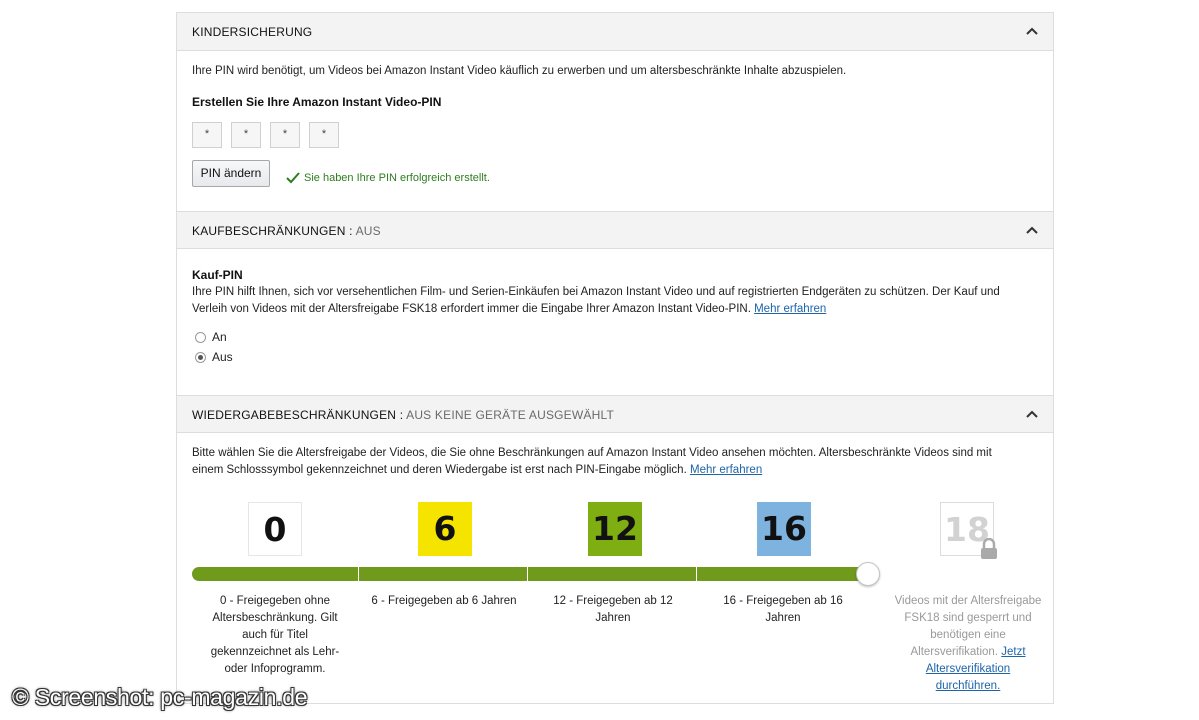 The height and width of the screenshot is (720, 1199). Describe the element at coordinates (275, 529) in the screenshot. I see `rating-badge-0: 0` at that location.